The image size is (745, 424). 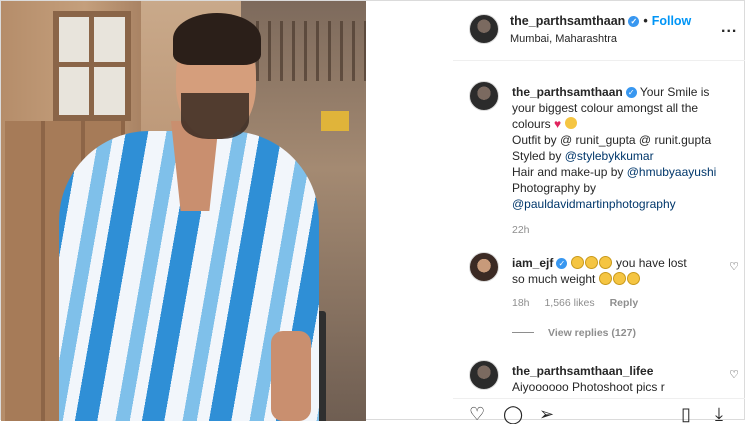 What do you see at coordinates (651, 263) in the screenshot?
I see `comment-text-a: you have lost` at bounding box center [651, 263].